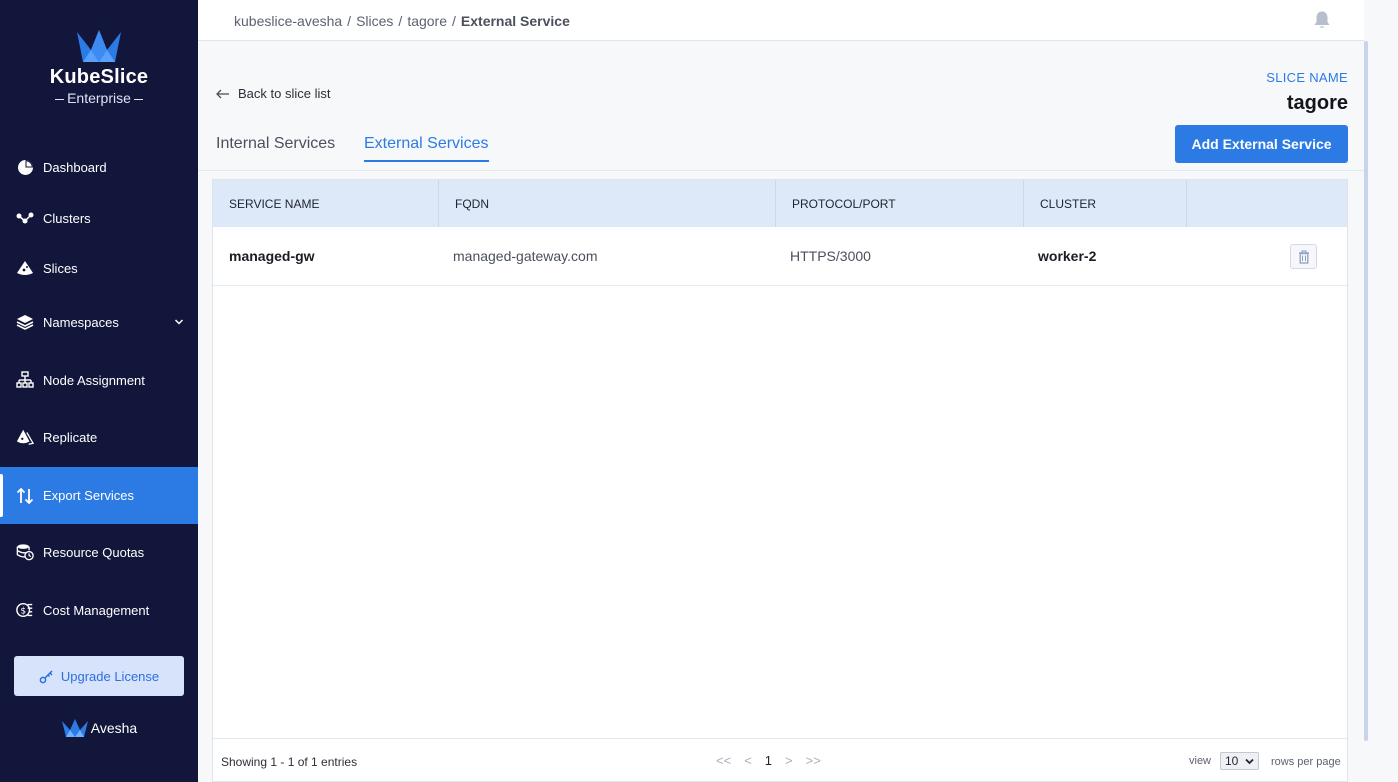 This screenshot has height=782, width=1398. What do you see at coordinates (426, 148) in the screenshot?
I see `tab-external-services: External Services` at bounding box center [426, 148].